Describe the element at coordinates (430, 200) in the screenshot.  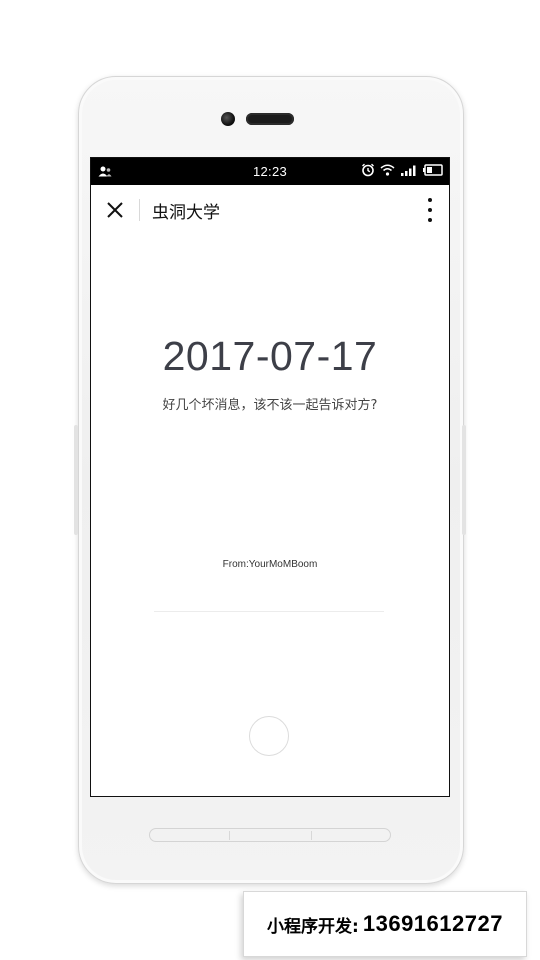
I see `more-icon` at that location.